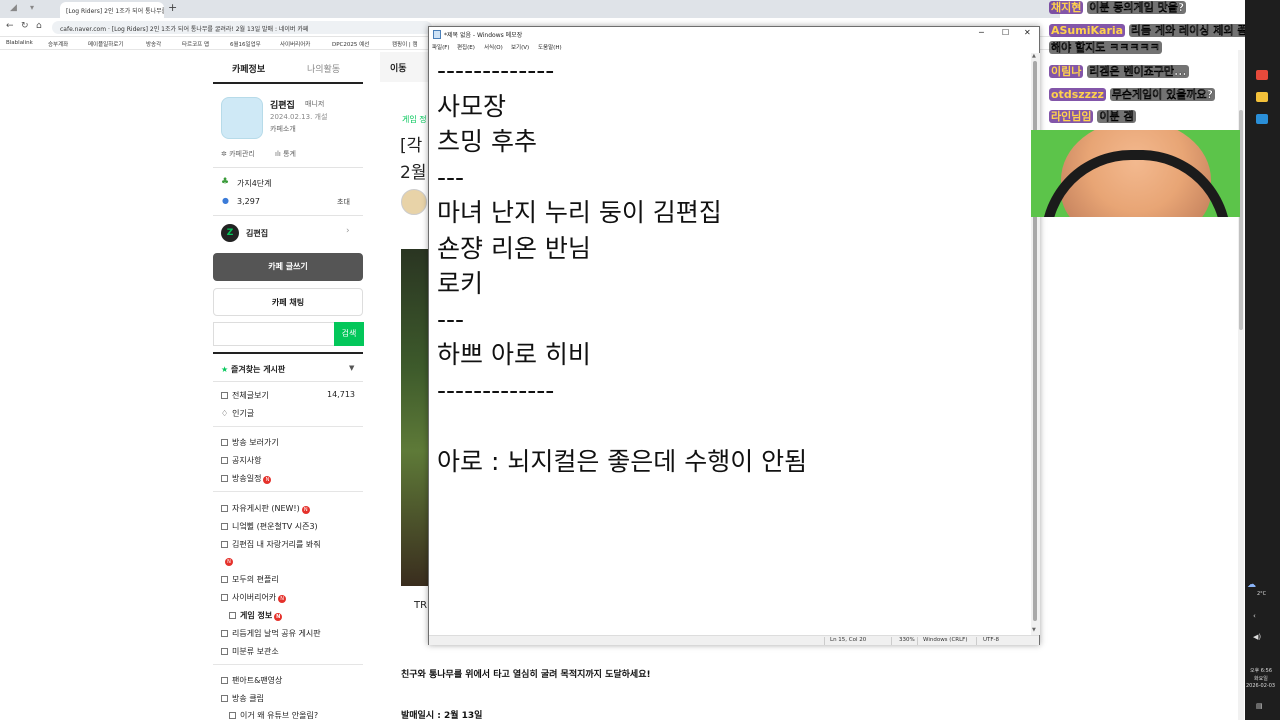 The image size is (1280, 720). Describe the element at coordinates (1034, 56) in the screenshot. I see `scroll-up-icon: ▲` at that location.